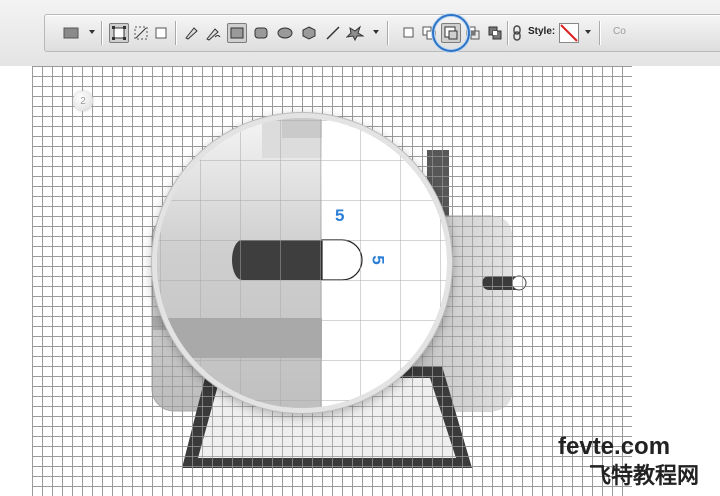 The image size is (720, 496). I want to click on style-swatch-icon, so click(569, 33).